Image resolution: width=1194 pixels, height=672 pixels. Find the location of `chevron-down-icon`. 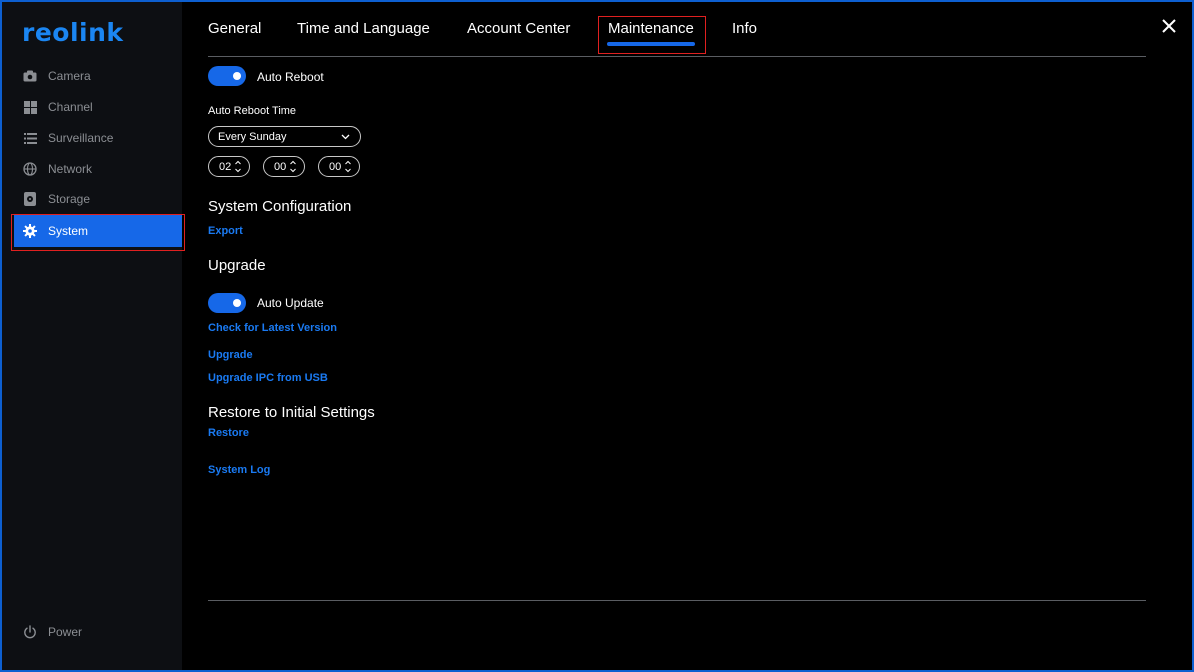

chevron-down-icon is located at coordinates (345, 137).